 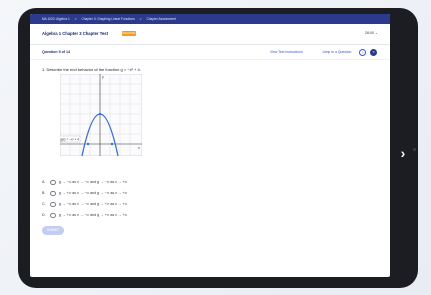 I want to click on camera-dot, so click(x=414, y=149).